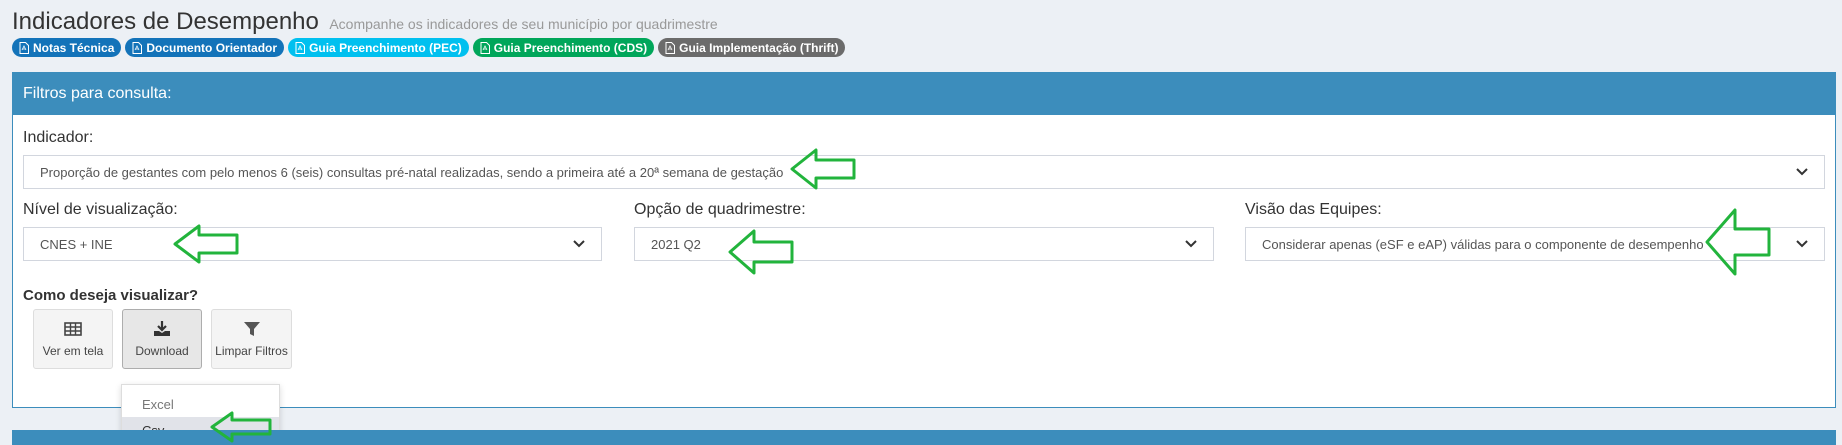  Describe the element at coordinates (73, 329) in the screenshot. I see `table-icon` at that location.